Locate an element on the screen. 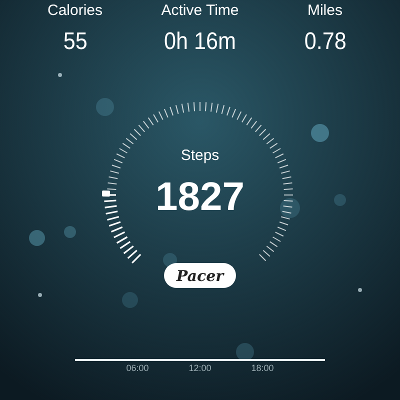  stat-label: Miles is located at coordinates (324, 11).